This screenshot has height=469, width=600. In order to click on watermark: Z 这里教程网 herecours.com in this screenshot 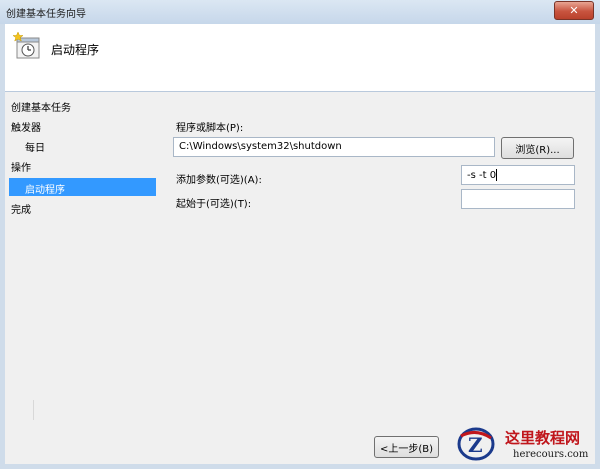, I will do `click(524, 443)`.